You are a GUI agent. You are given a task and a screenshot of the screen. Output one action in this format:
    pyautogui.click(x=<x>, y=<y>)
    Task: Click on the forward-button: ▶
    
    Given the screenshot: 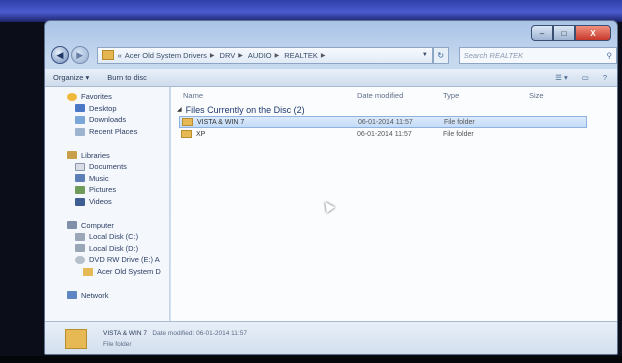 What is the action you would take?
    pyautogui.click(x=79, y=55)
    